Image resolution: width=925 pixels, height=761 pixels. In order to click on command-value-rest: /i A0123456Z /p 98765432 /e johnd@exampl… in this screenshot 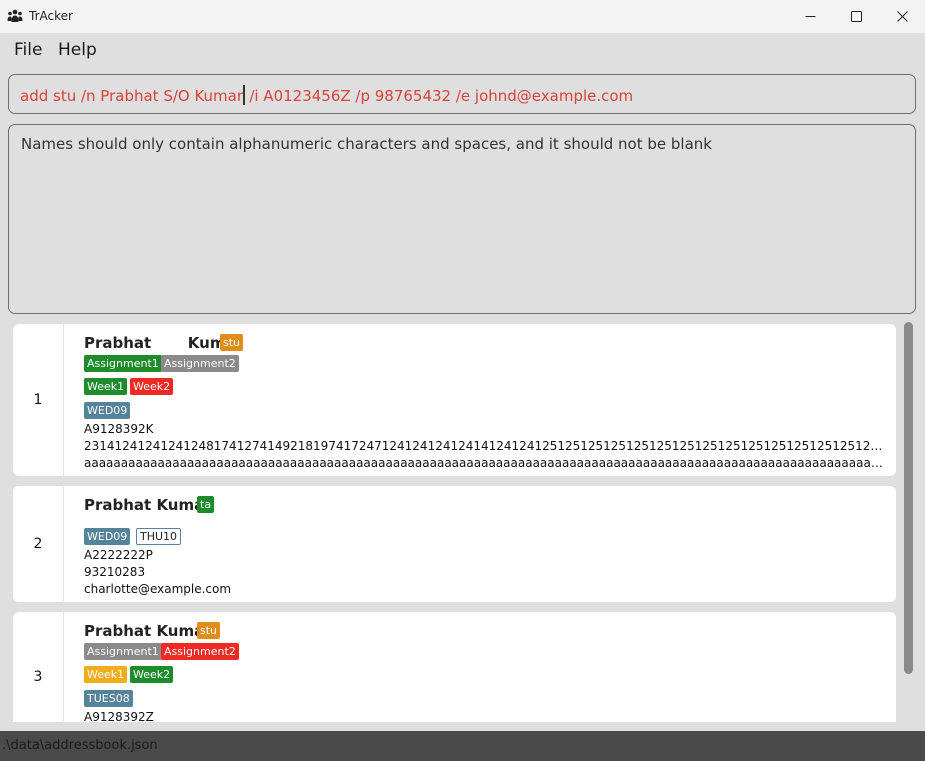, I will do `click(441, 96)`.